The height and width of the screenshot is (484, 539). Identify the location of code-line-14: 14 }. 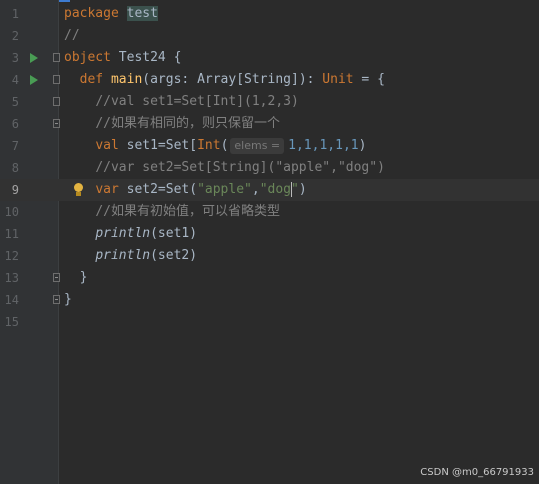
(269, 300).